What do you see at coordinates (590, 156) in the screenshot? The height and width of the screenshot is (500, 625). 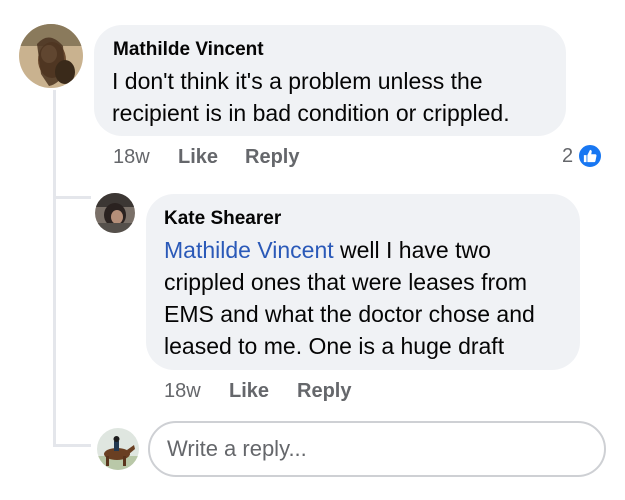 I see `thumbs-up-icon` at bounding box center [590, 156].